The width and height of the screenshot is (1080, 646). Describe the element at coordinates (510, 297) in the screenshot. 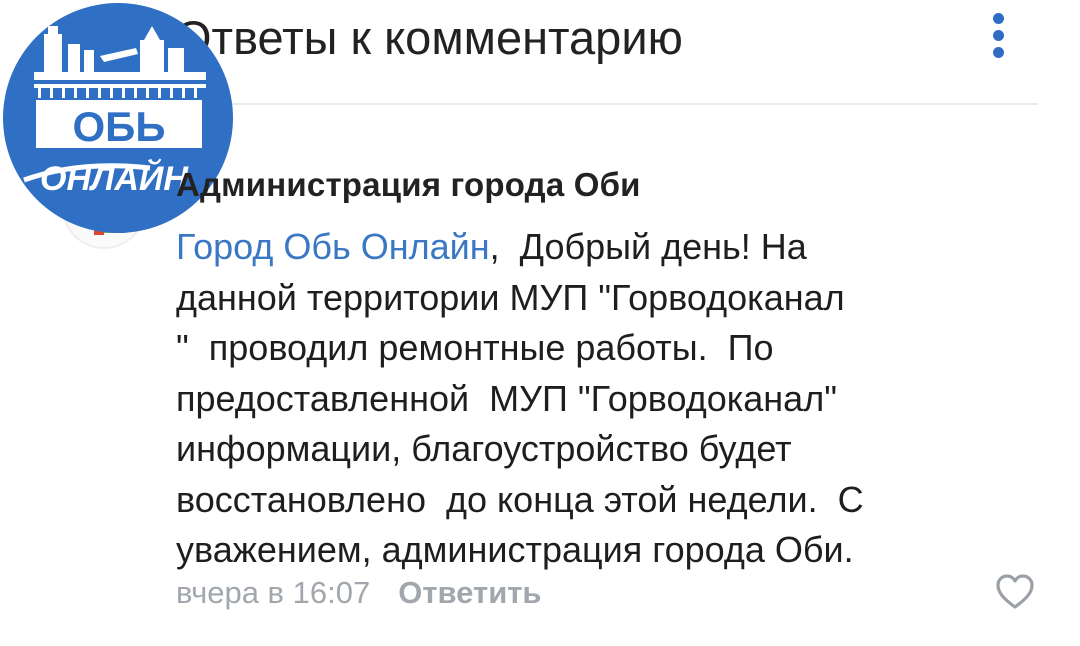

I see `comment-line-2: данной территории МУП "Горводоканал` at that location.